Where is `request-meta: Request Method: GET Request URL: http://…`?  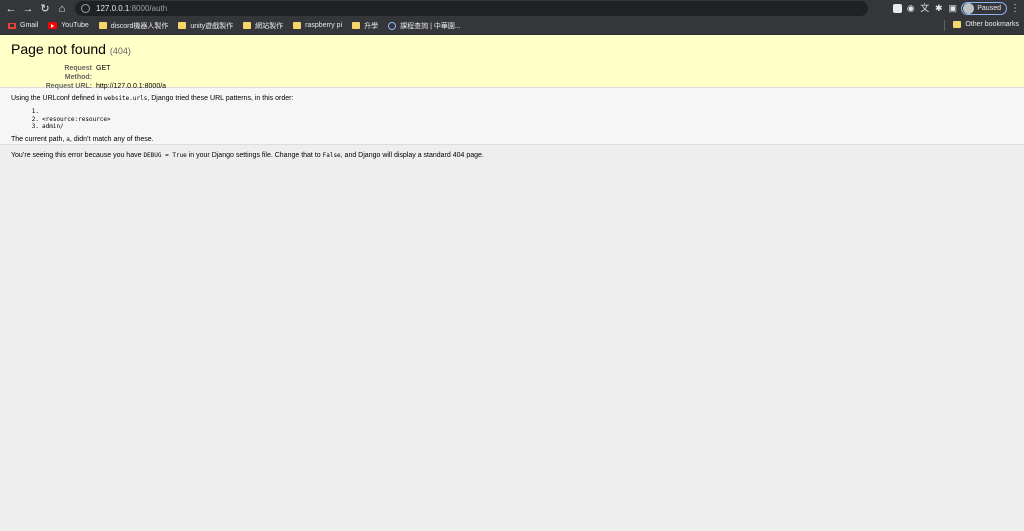
request-meta: Request Method: GET Request URL: http://… is located at coordinates (525, 77).